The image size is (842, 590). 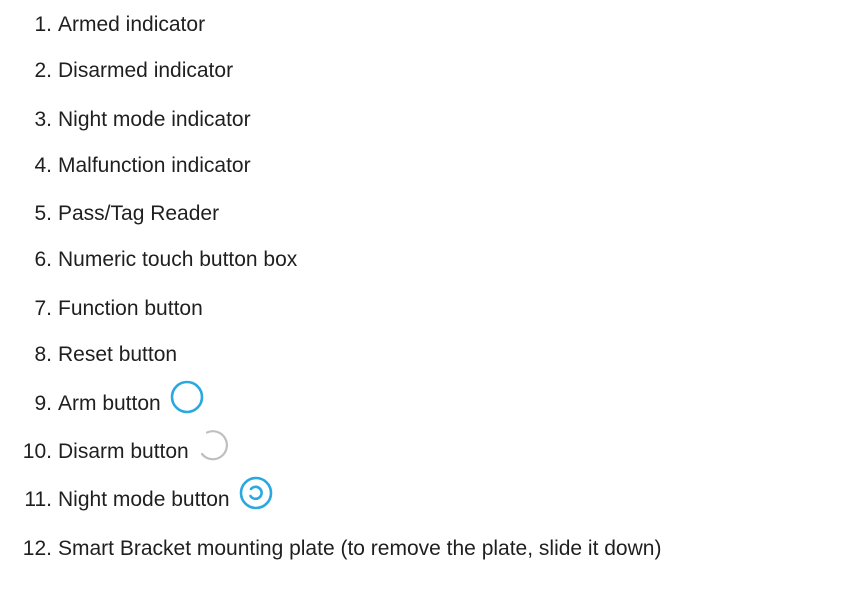 I want to click on item-number: 8., so click(x=43, y=354).